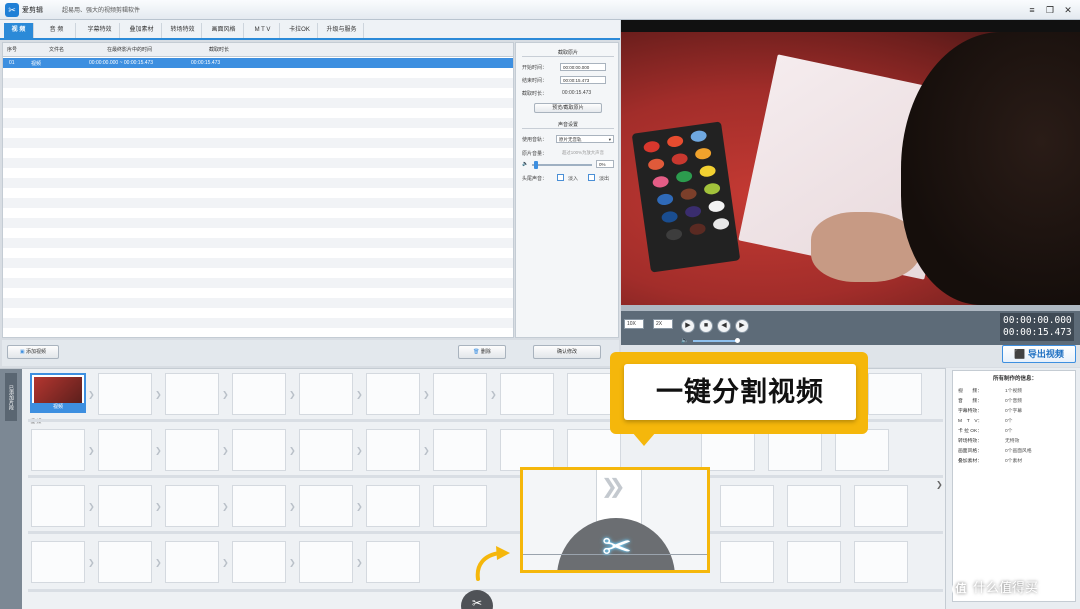  Describe the element at coordinates (560, 177) in the screenshot. I see `fade-in-checkbox` at that location.